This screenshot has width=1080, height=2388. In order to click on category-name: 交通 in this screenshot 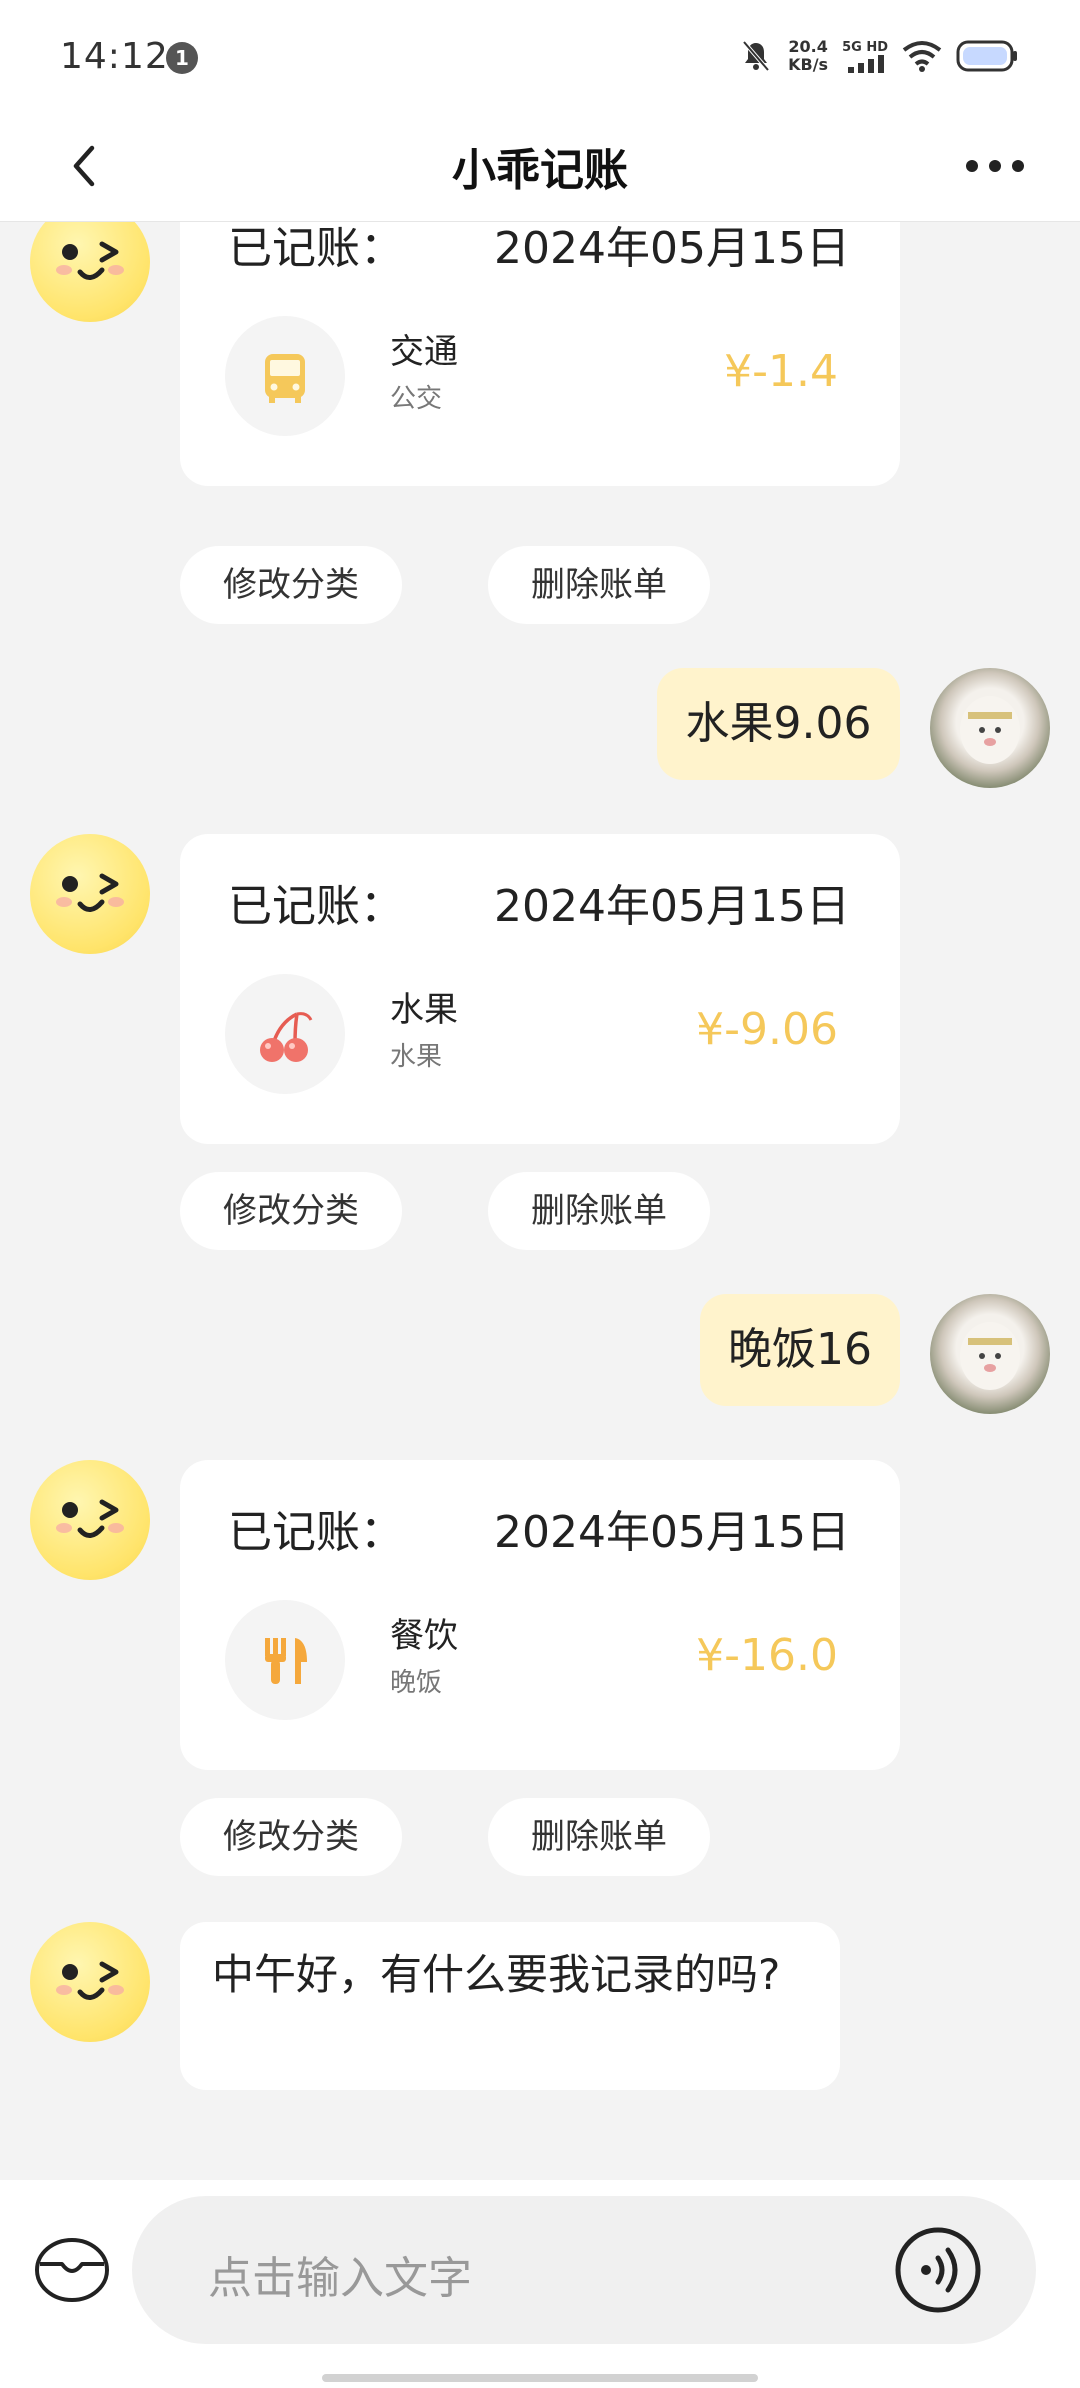, I will do `click(424, 352)`.